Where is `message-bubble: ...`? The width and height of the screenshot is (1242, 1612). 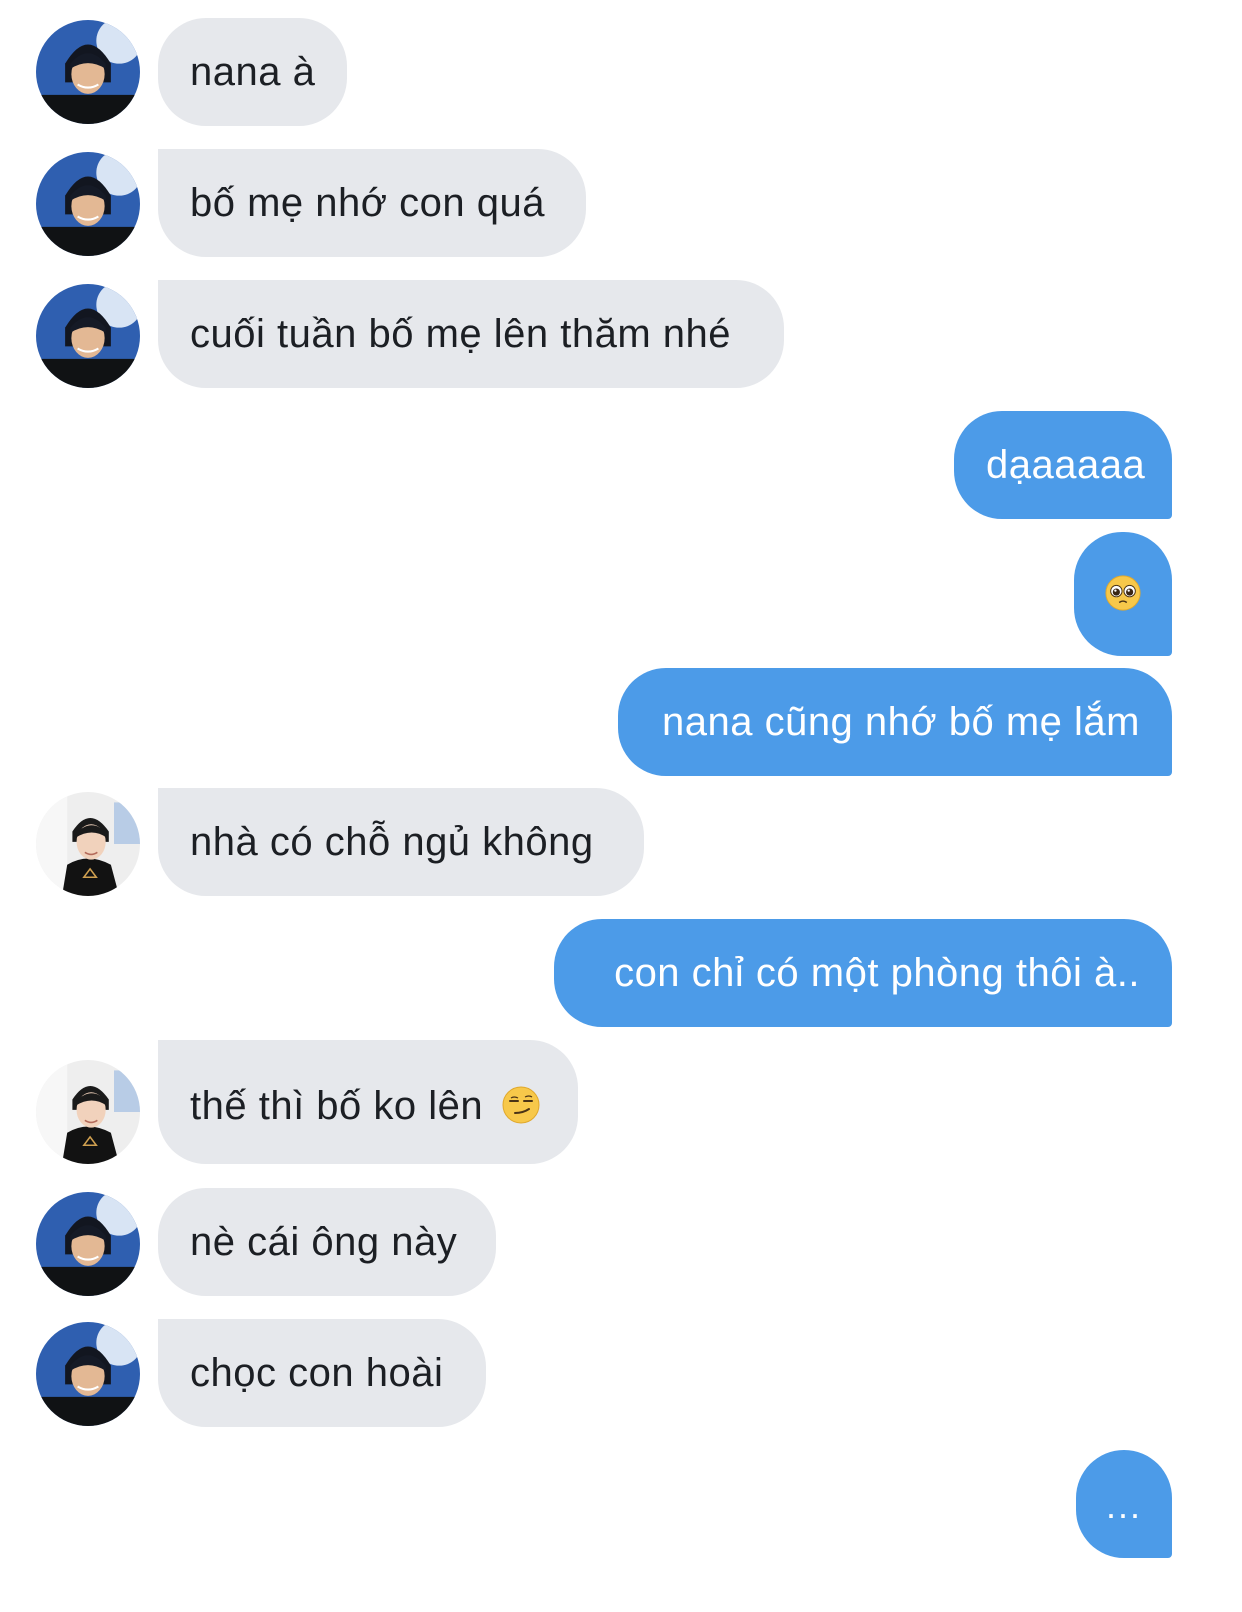 message-bubble: ... is located at coordinates (1124, 1504).